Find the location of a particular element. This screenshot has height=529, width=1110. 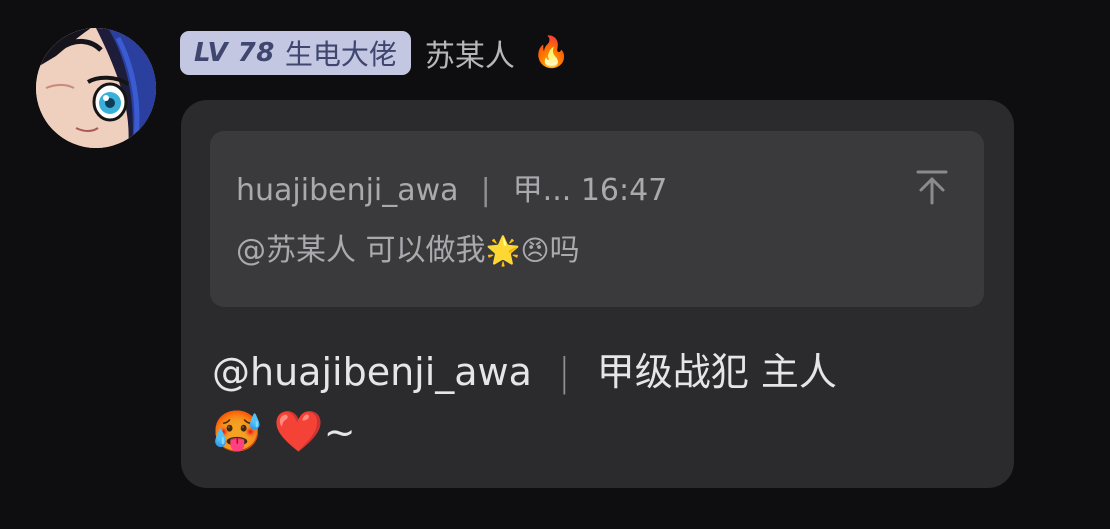

quoted-author: huajibenji_awa is located at coordinates (347, 190).